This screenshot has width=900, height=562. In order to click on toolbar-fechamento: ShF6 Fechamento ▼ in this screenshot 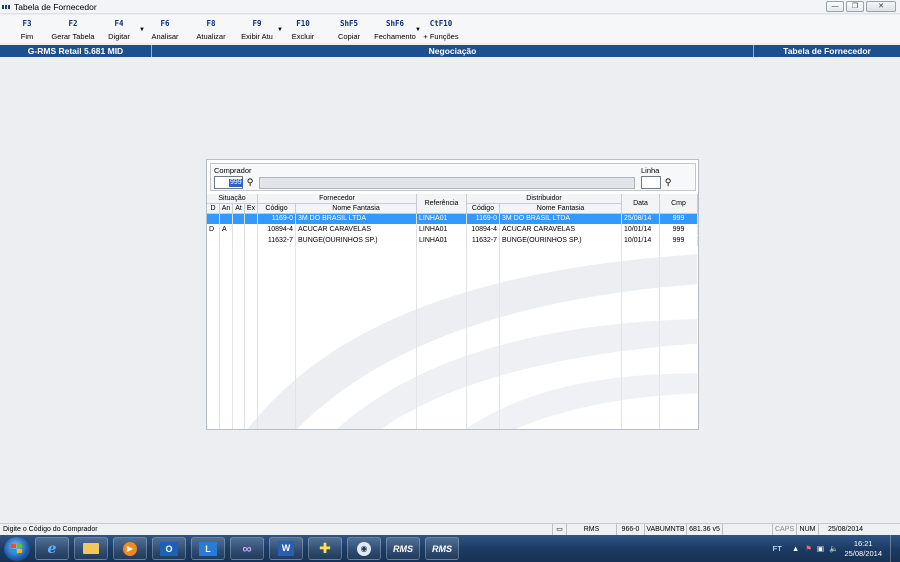, I will do `click(396, 29)`.